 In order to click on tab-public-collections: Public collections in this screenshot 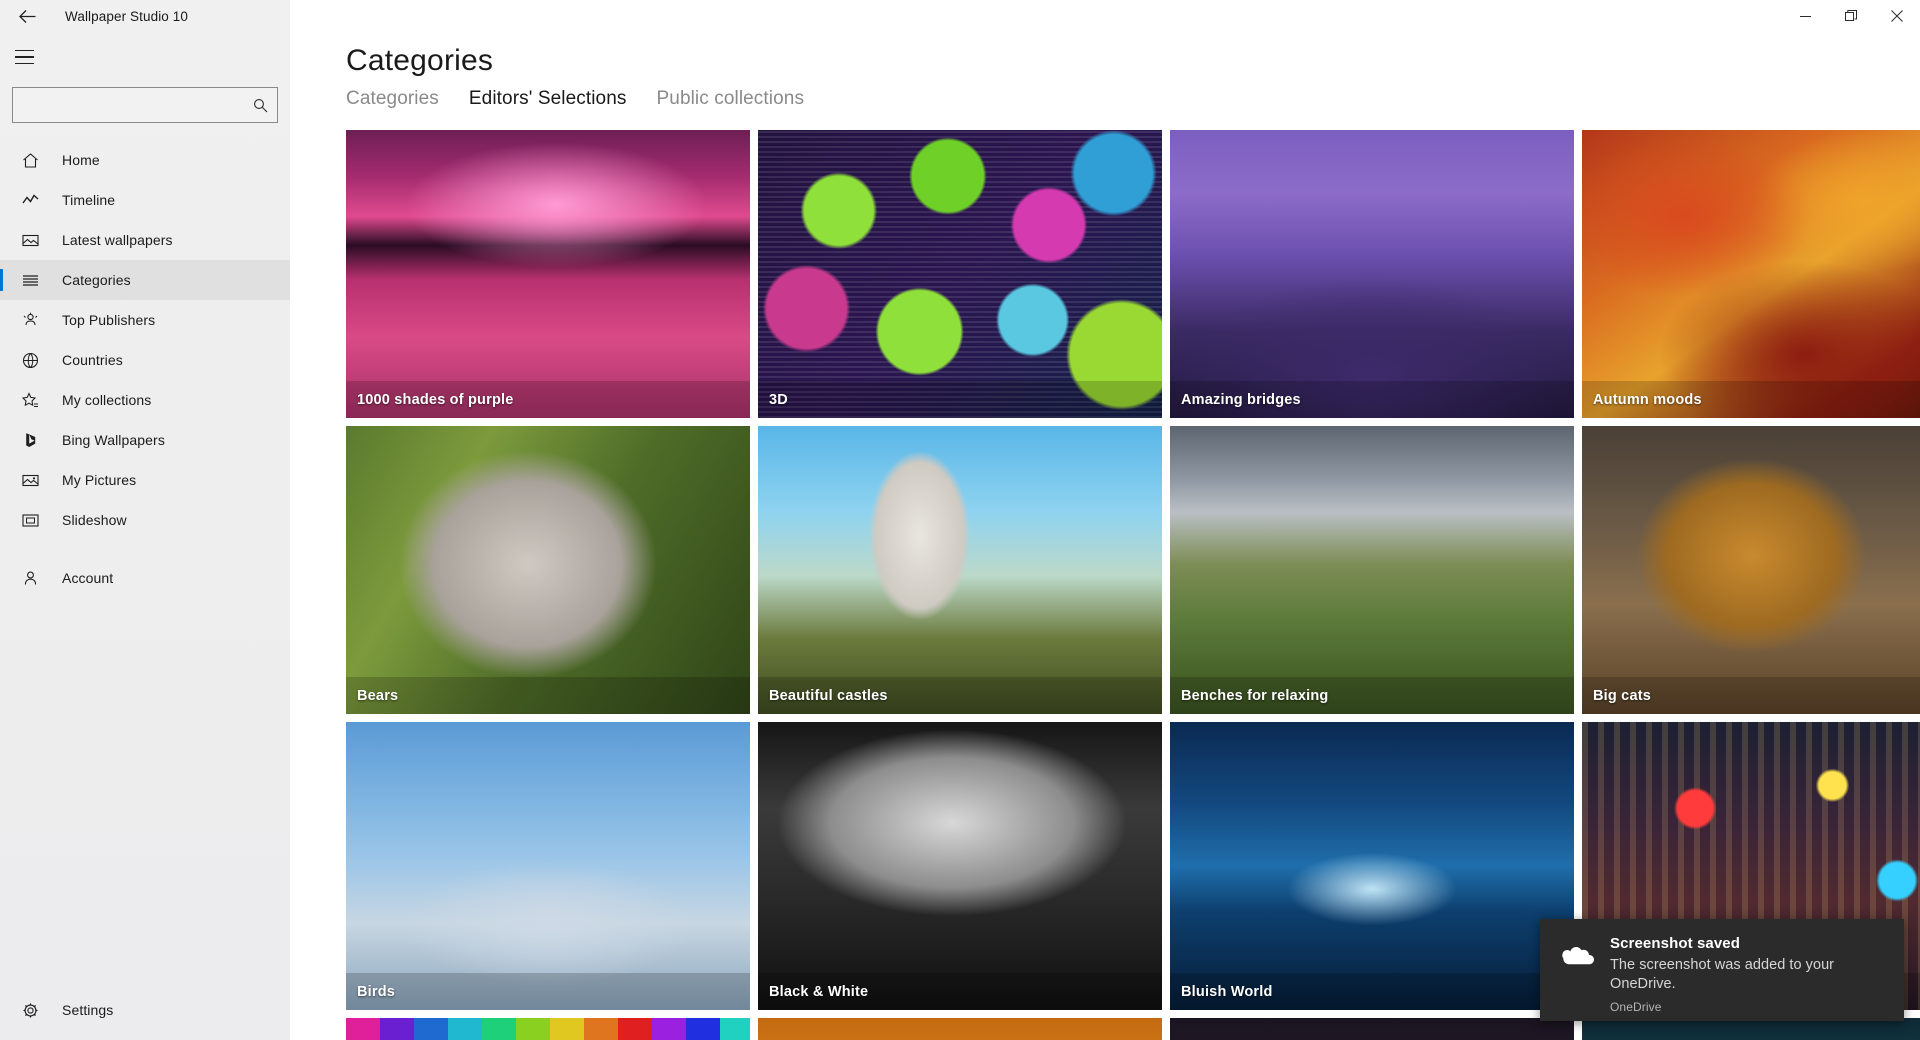, I will do `click(731, 100)`.